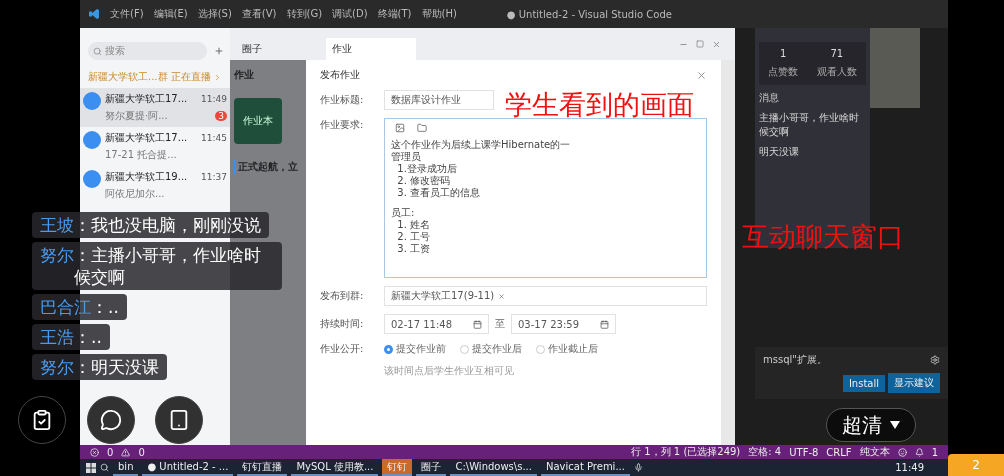 This screenshot has height=476, width=1004. What do you see at coordinates (94, 452) in the screenshot?
I see `error-icon` at bounding box center [94, 452].